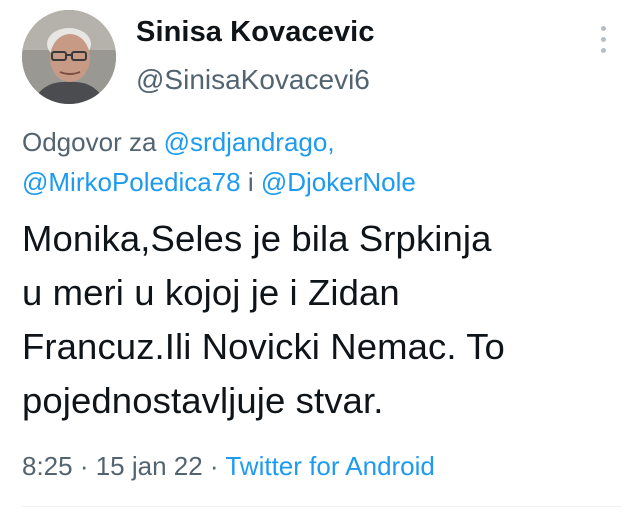 This screenshot has width=640, height=522. I want to click on tweet-metadata: 8:25 · 15 jan 22 · Twitter for Android, so click(228, 466).